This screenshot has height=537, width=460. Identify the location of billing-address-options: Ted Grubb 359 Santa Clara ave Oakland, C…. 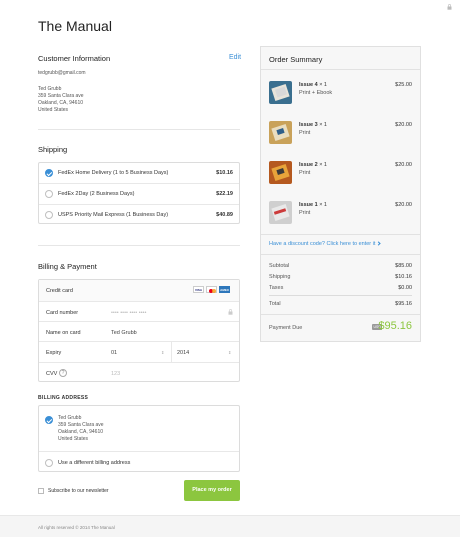
(139, 438).